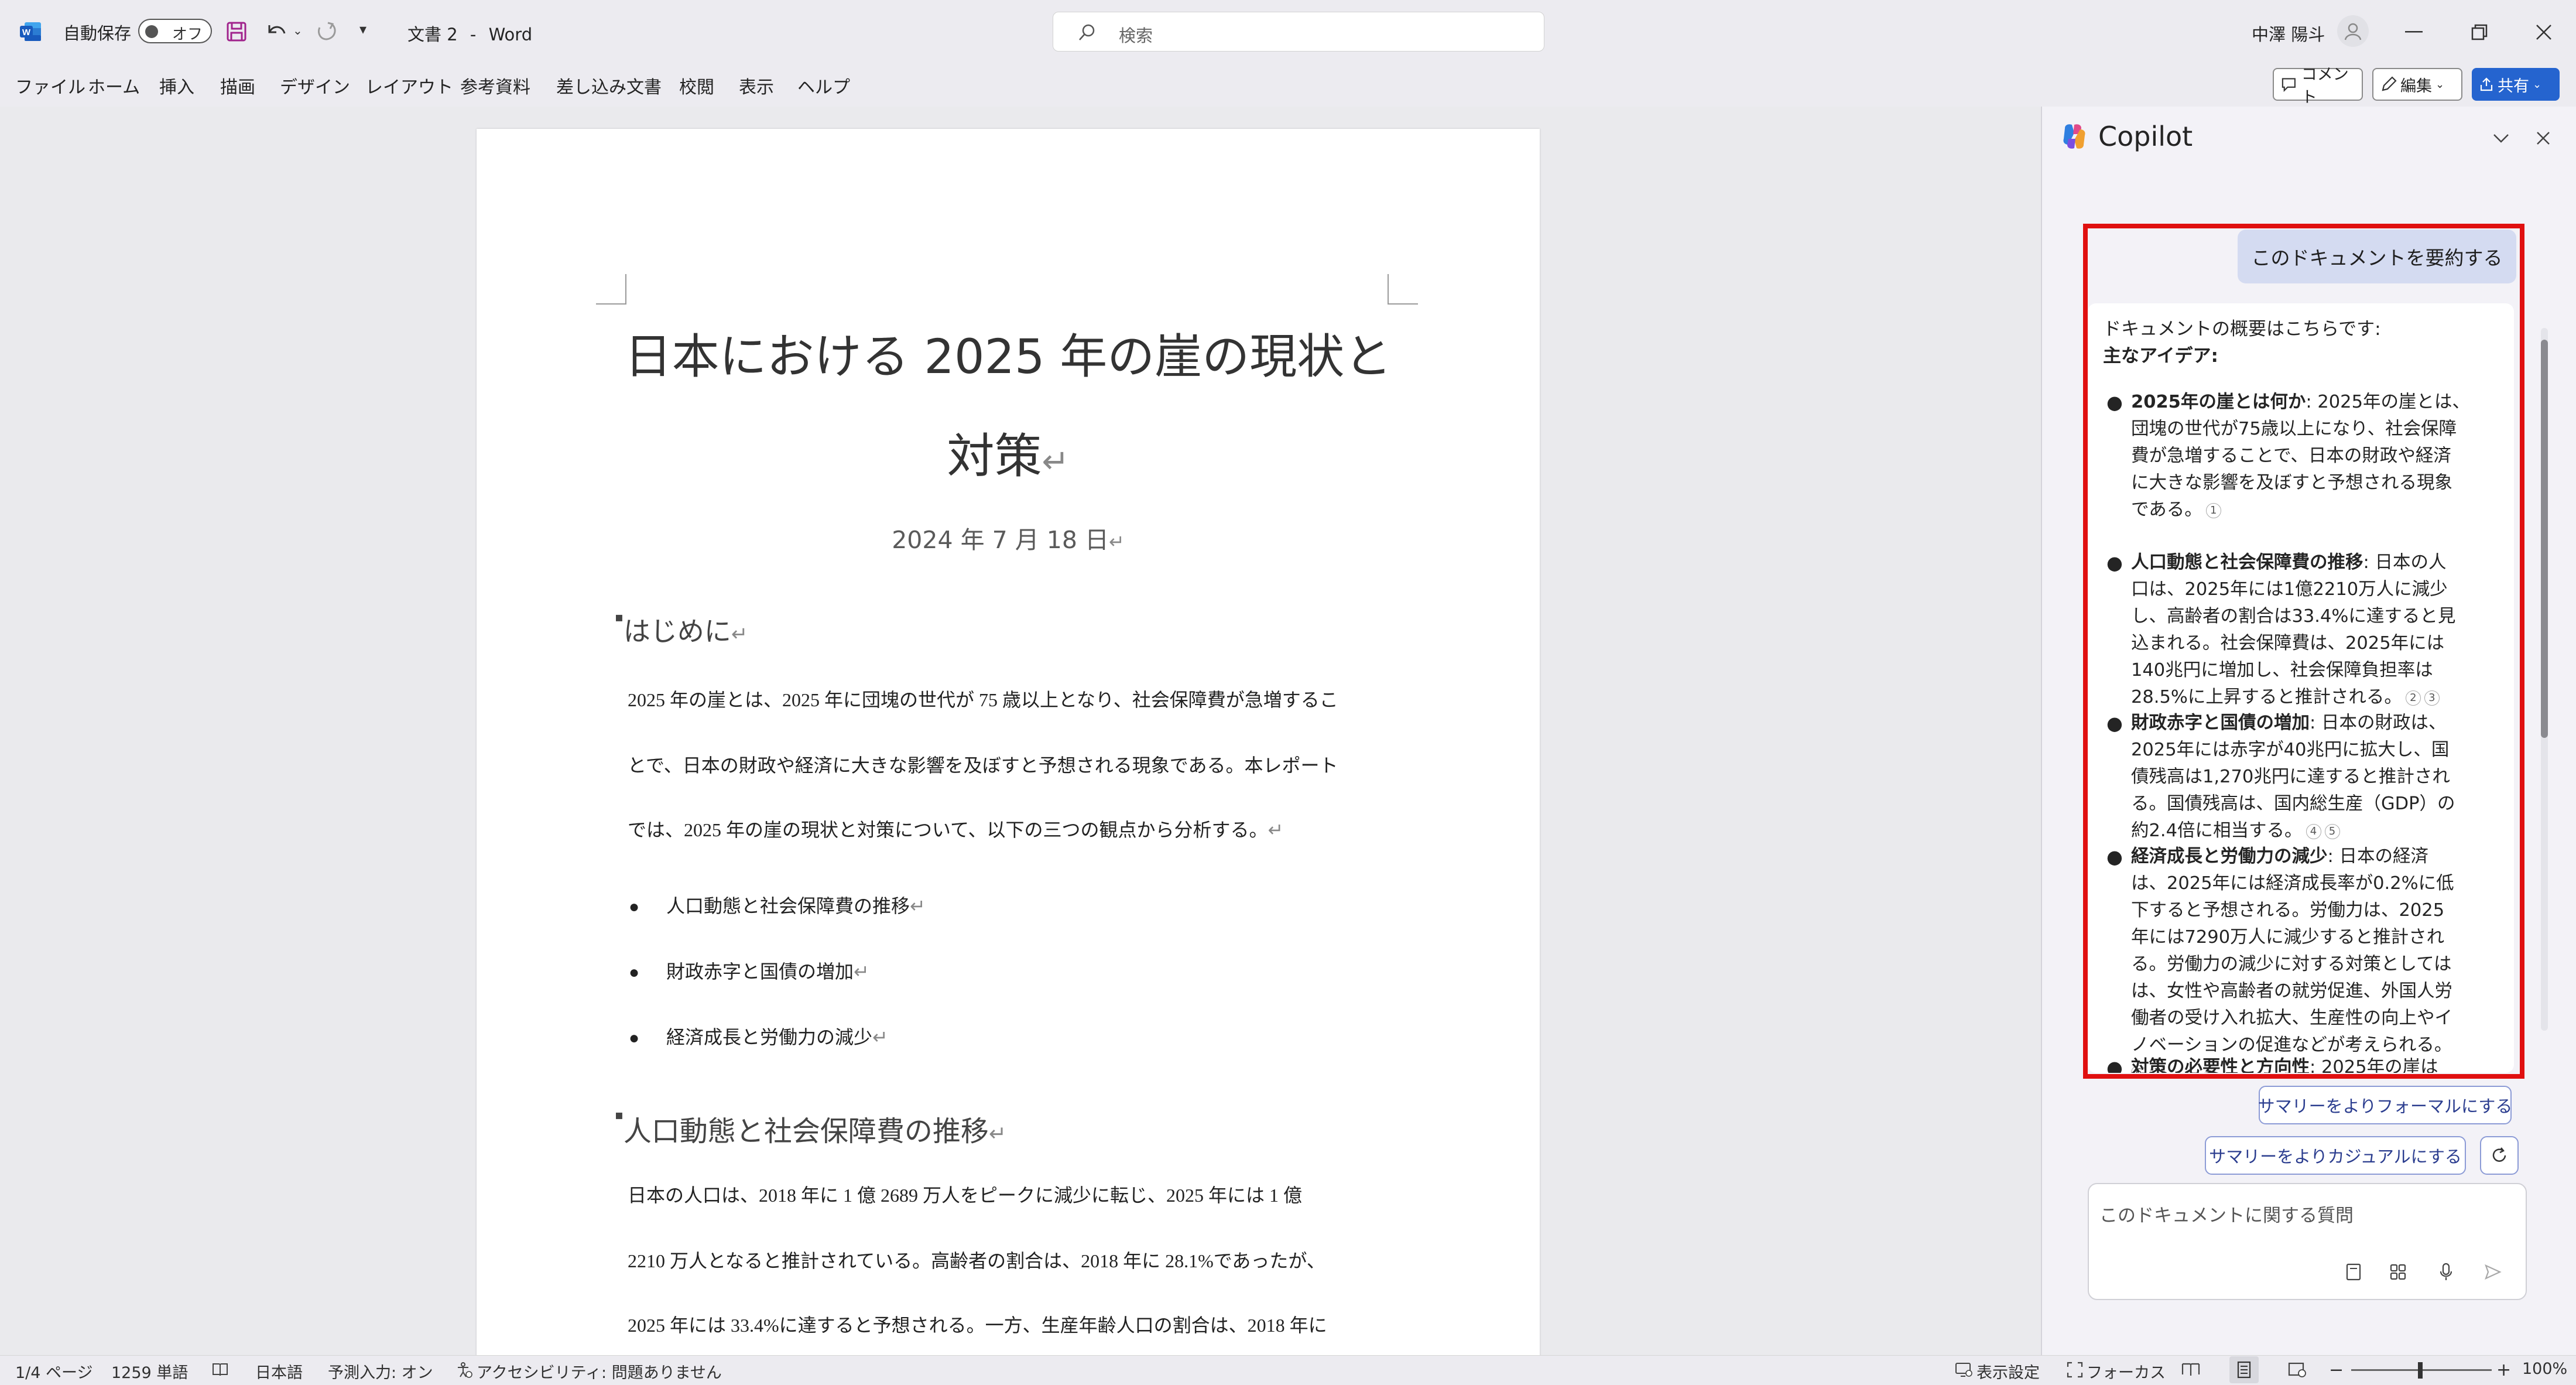 The height and width of the screenshot is (1385, 2576). What do you see at coordinates (823, 85) in the screenshot?
I see `tab-help: ヘルプ` at bounding box center [823, 85].